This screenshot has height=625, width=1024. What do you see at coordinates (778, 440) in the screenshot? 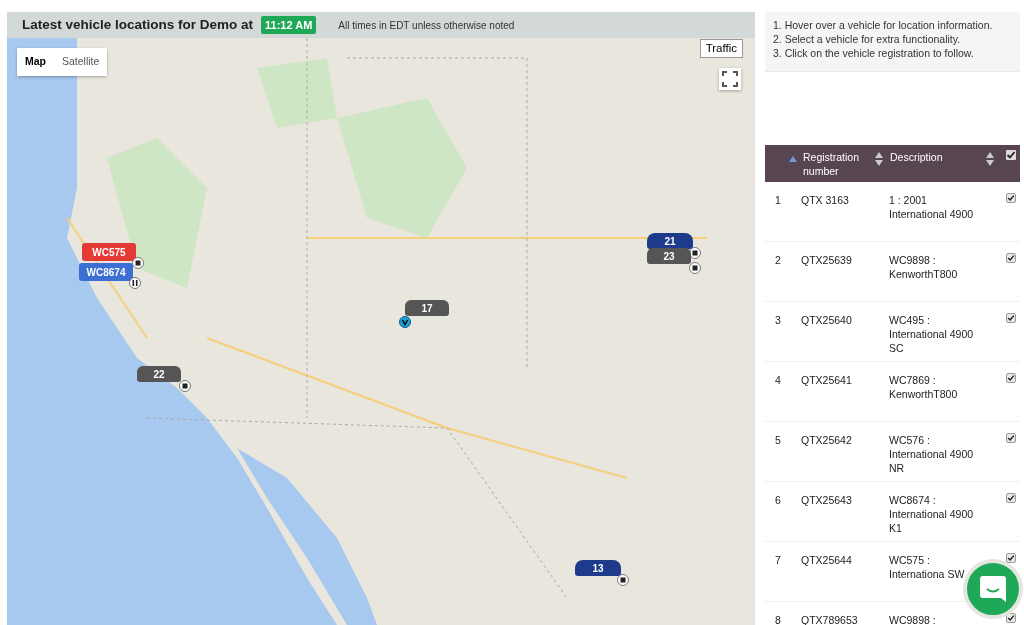
I see `row-index: 5` at bounding box center [778, 440].